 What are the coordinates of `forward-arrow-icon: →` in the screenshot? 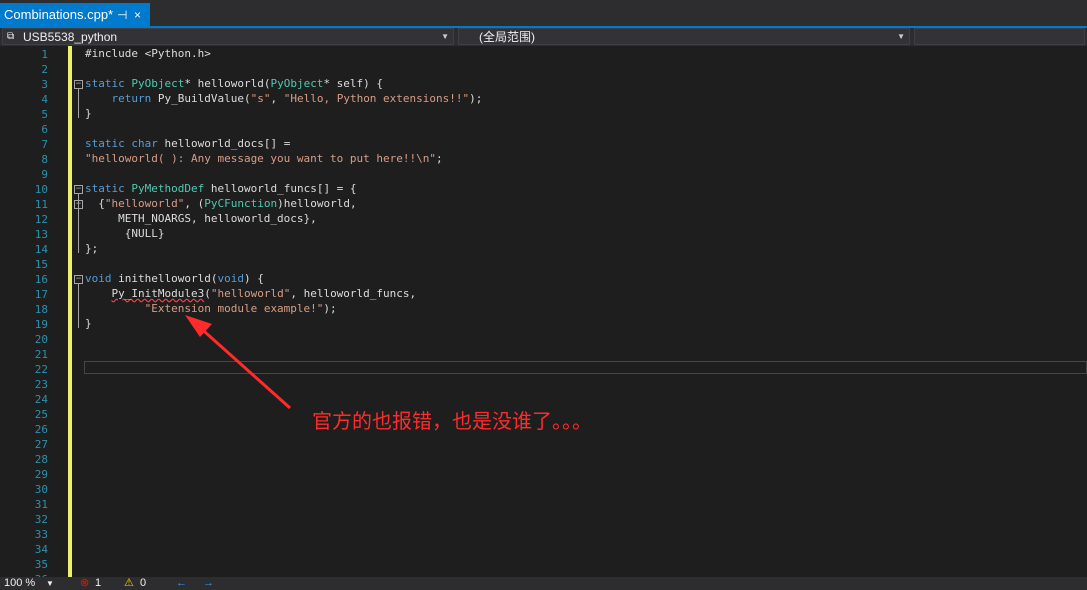 It's located at (208, 583).